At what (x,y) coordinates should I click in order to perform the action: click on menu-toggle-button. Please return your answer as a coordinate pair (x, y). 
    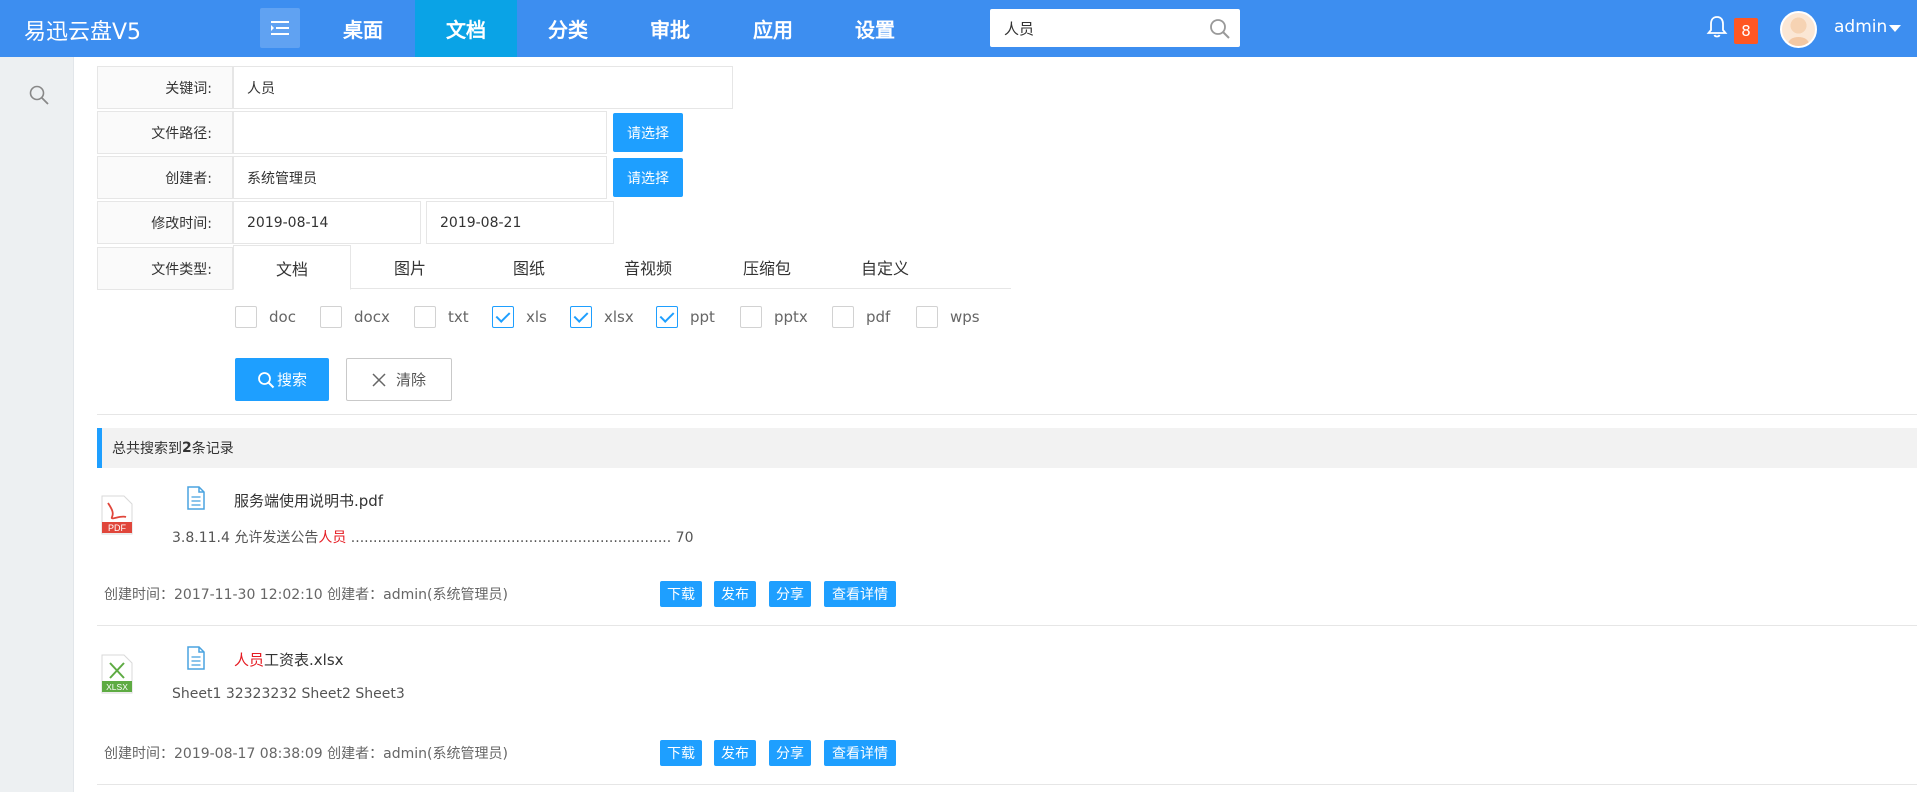
    Looking at the image, I should click on (280, 28).